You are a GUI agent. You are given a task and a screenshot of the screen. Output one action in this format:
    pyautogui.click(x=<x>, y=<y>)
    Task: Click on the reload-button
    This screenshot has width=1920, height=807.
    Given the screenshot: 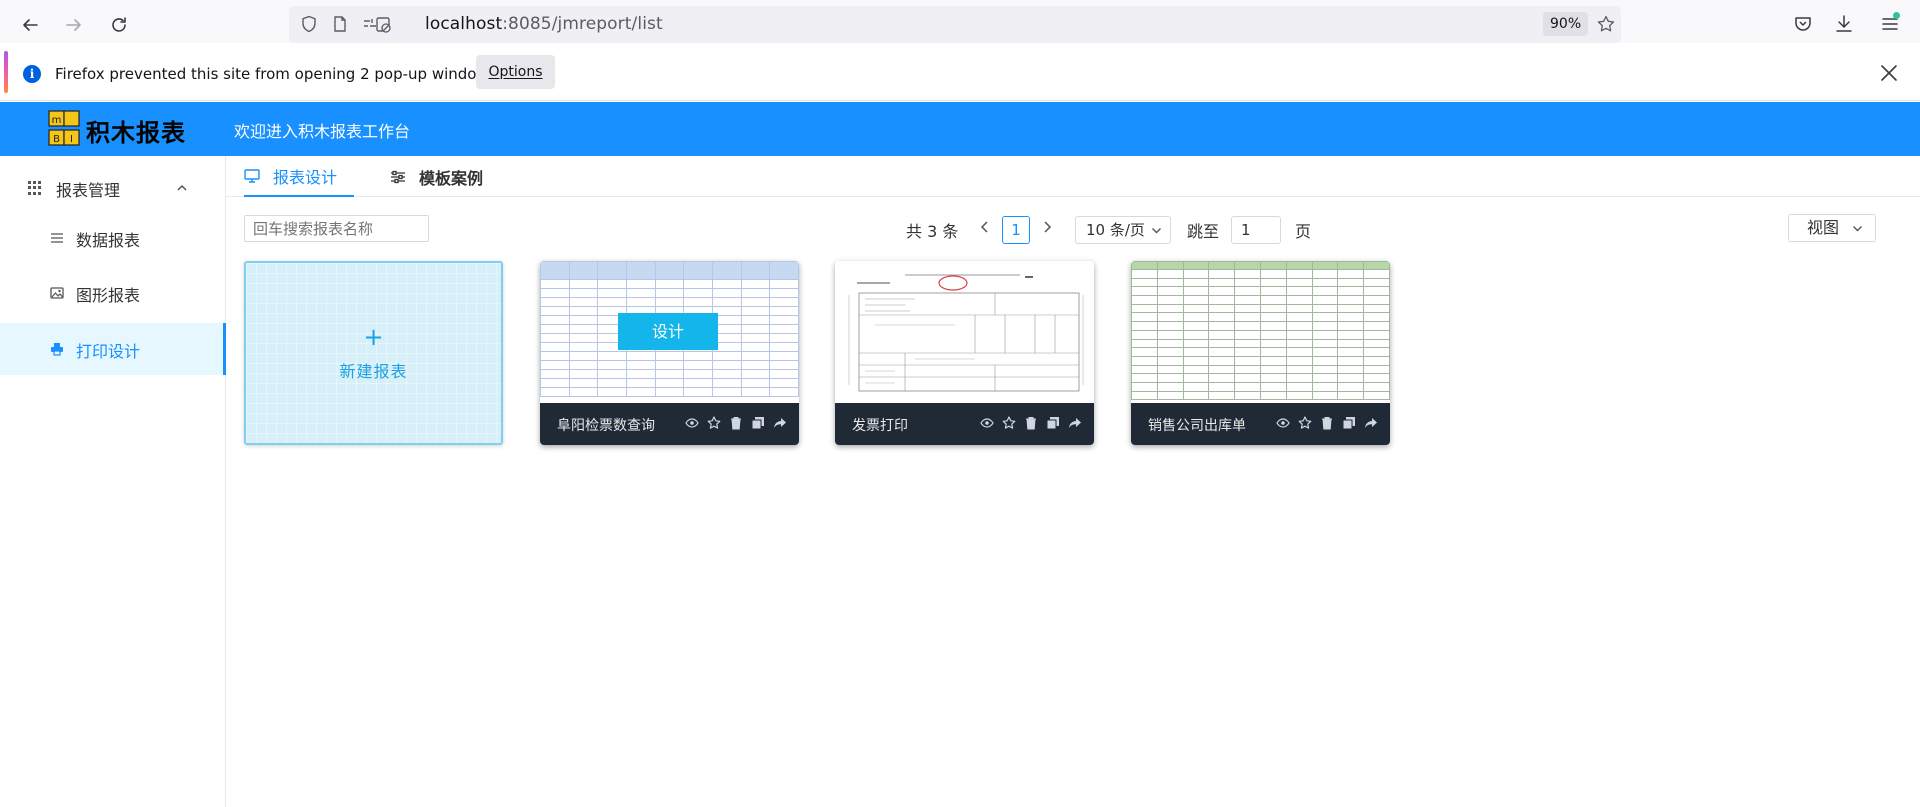 What is the action you would take?
    pyautogui.click(x=119, y=25)
    